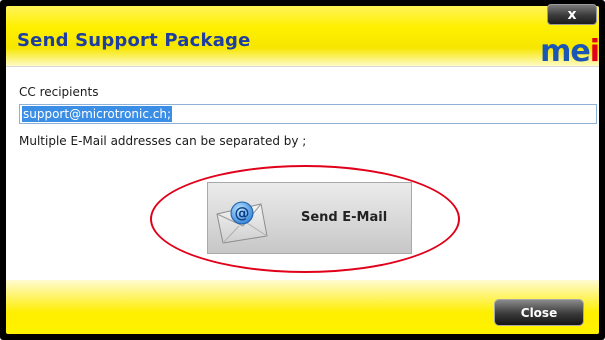  I want to click on cc-recipients-label: CC recipients, so click(59, 92).